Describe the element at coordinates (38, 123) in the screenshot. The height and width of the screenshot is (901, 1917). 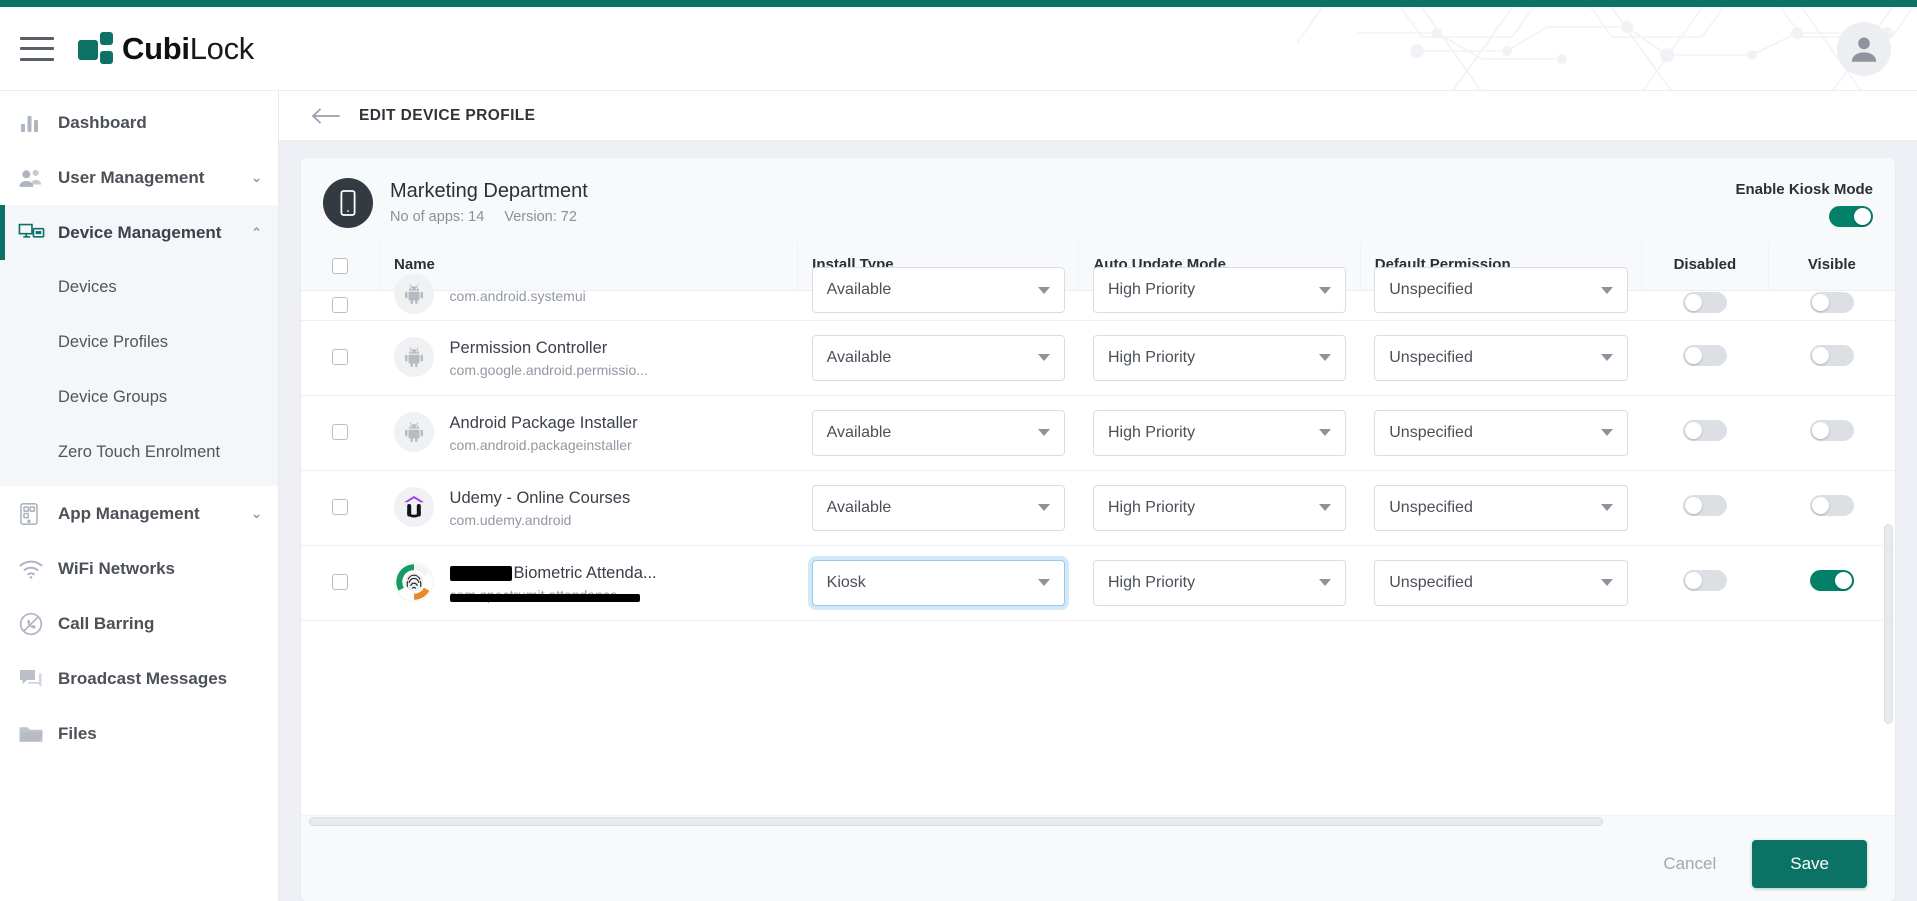
I see `bar-chart-icon` at that location.